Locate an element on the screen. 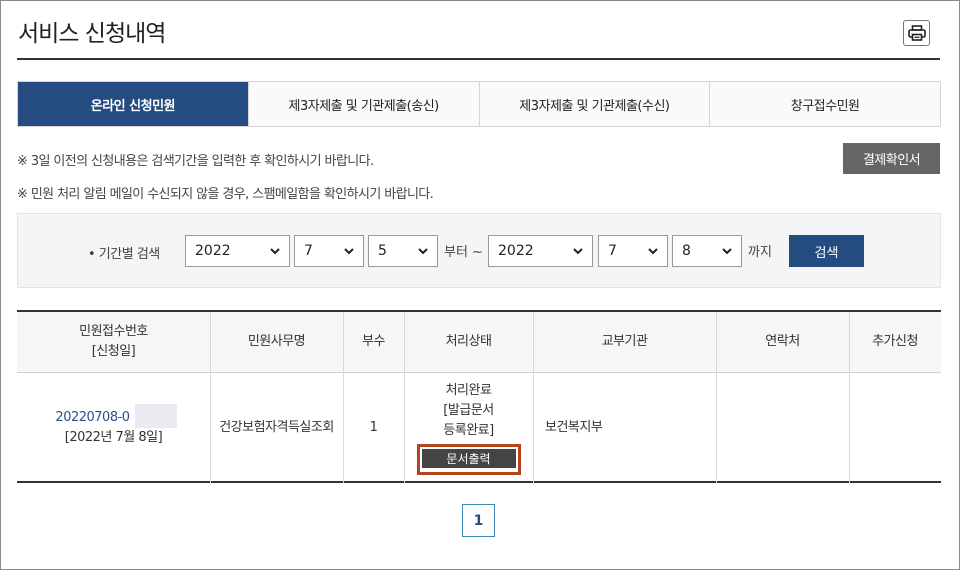 The width and height of the screenshot is (960, 570). to-suffix: 까지 is located at coordinates (760, 252).